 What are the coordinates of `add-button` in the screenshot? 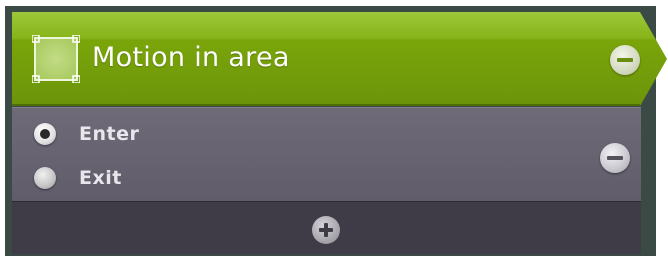 It's located at (326, 230).